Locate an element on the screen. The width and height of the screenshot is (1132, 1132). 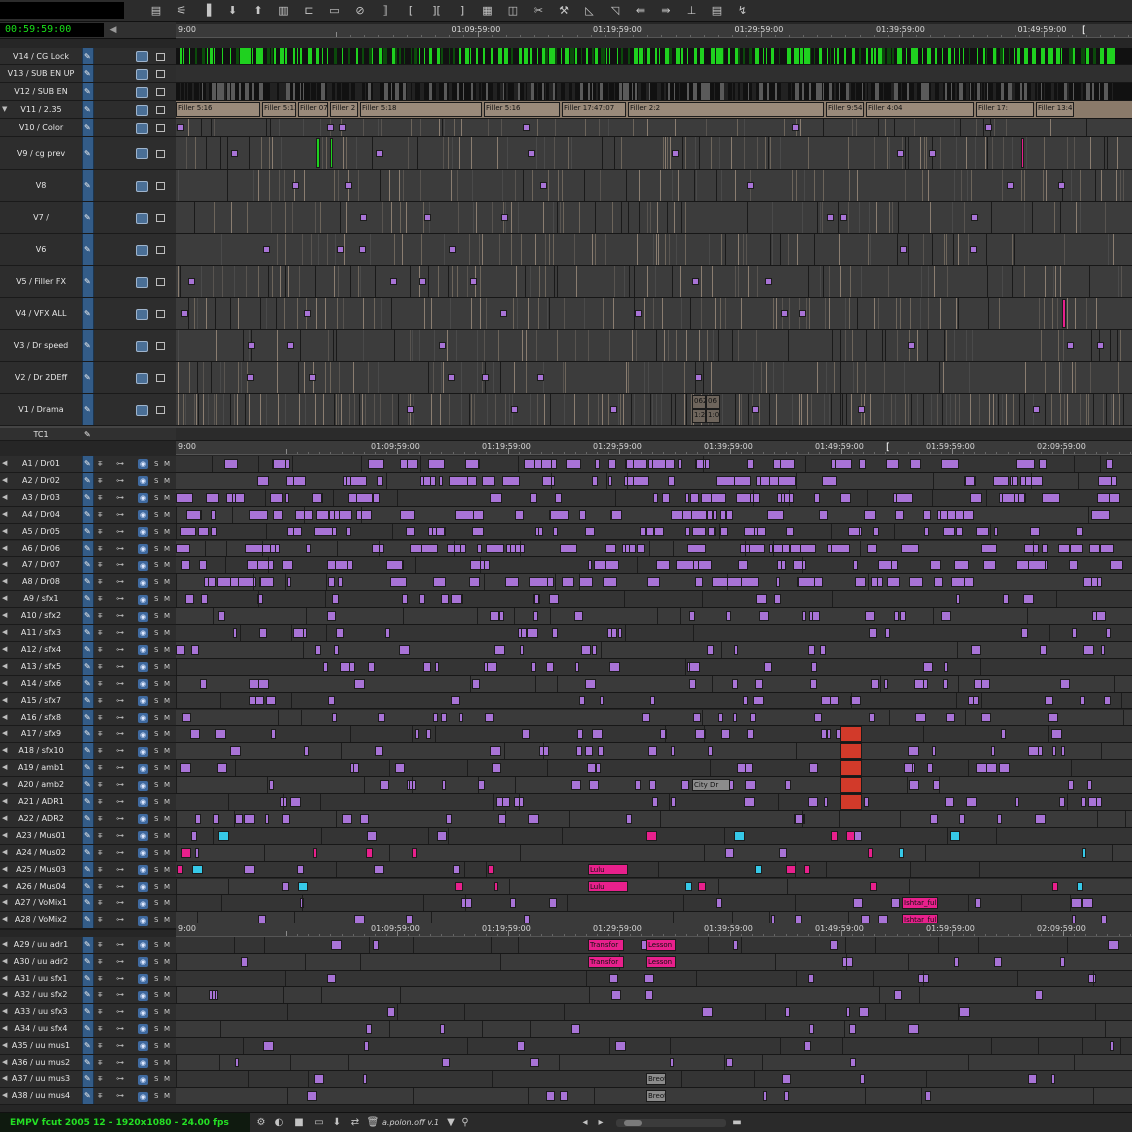
effects-icon: ⚒ is located at coordinates (564, 10).